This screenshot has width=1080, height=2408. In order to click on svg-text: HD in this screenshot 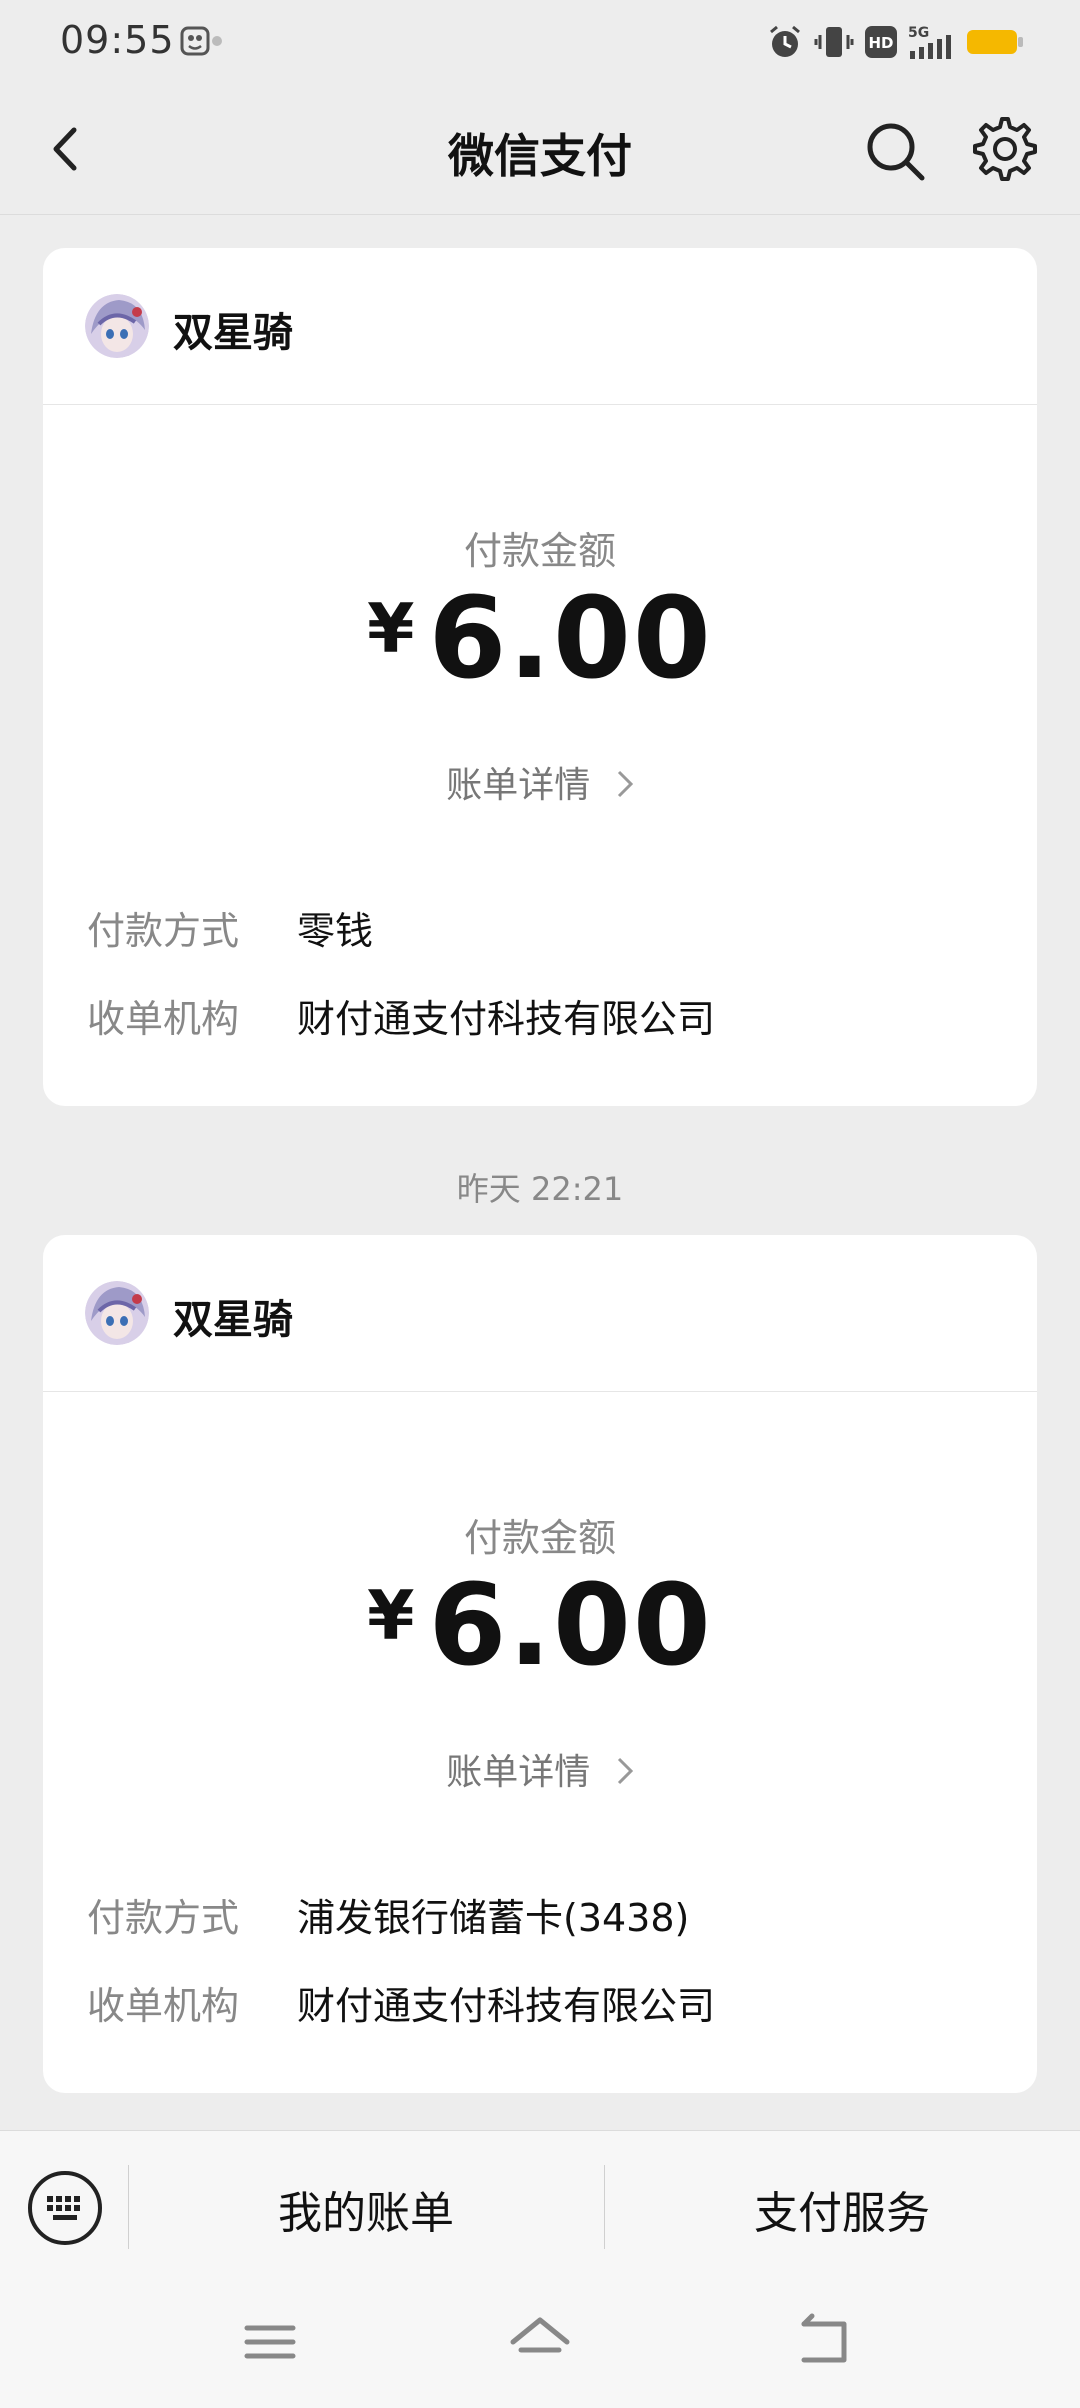, I will do `click(880, 43)`.